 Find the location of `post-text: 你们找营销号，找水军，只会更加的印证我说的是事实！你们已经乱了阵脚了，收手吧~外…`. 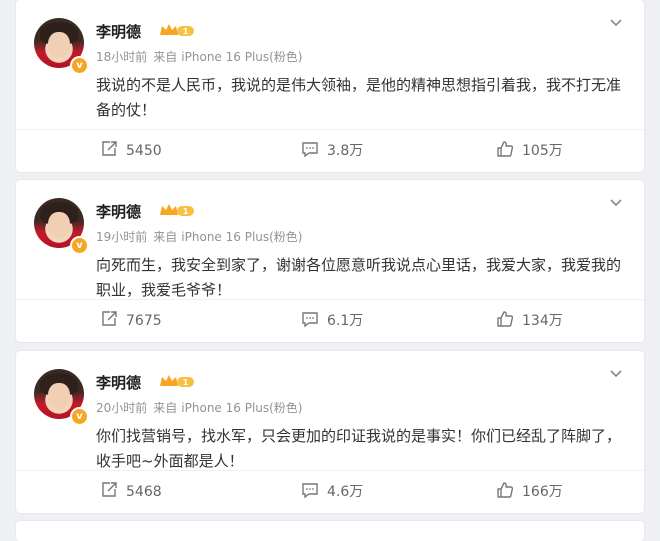

post-text: 你们找营销号，找水军，只会更加的印证我说的是事实！你们已经乱了阵脚了，收手吧~外… is located at coordinates (359, 448).